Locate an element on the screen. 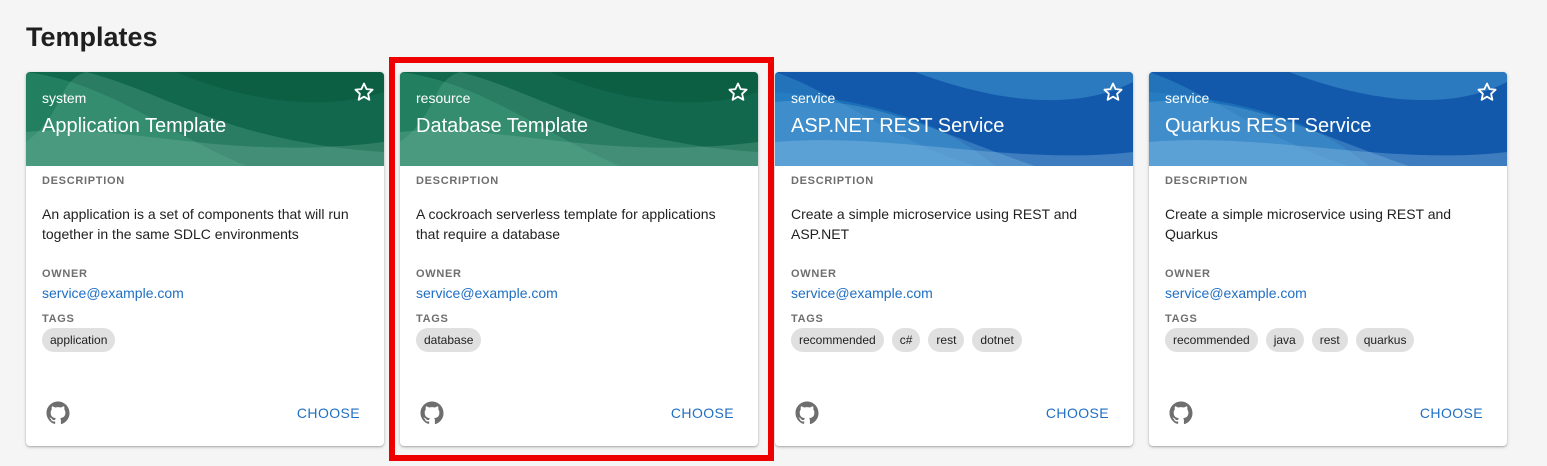  tag-list: database is located at coordinates (449, 340).